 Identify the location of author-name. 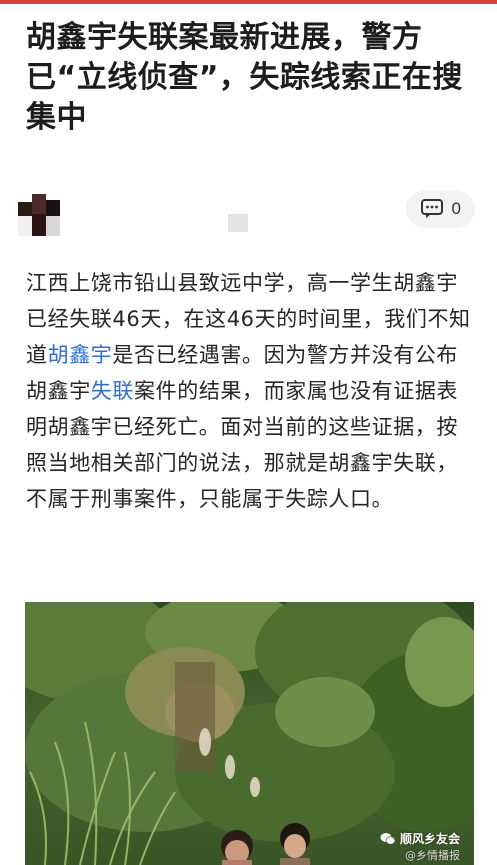
(238, 223).